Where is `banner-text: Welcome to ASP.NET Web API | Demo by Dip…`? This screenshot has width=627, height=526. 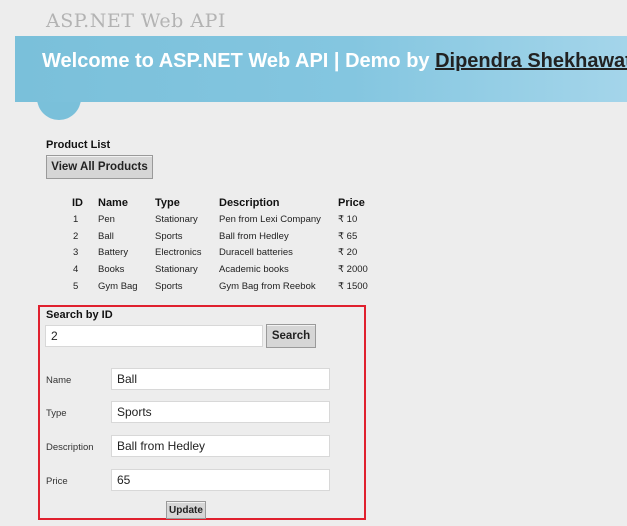 banner-text: Welcome to ASP.NET Web API | Demo by Dip… is located at coordinates (334, 61).